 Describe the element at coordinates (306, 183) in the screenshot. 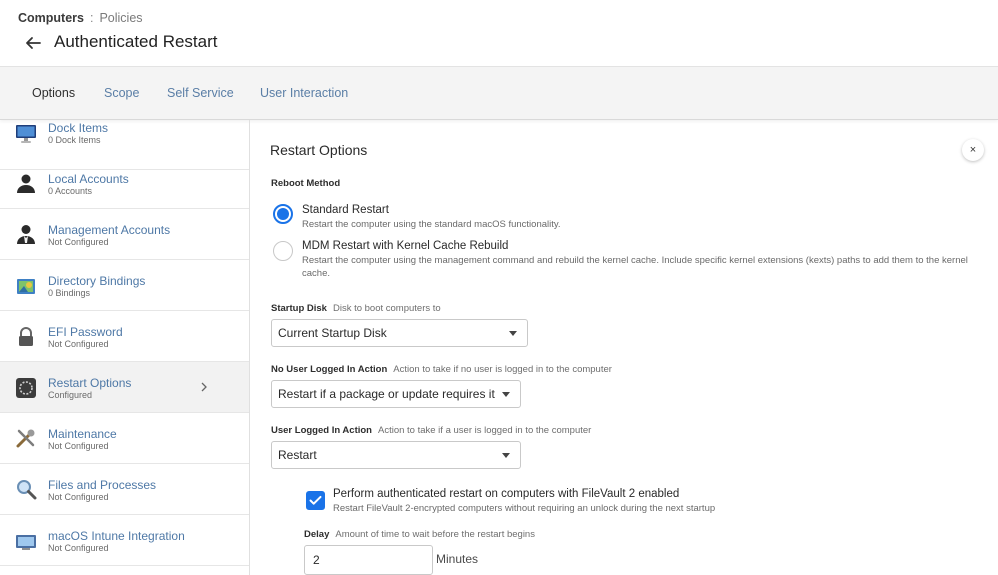

I see `reboot-method-label: Reboot Method` at that location.